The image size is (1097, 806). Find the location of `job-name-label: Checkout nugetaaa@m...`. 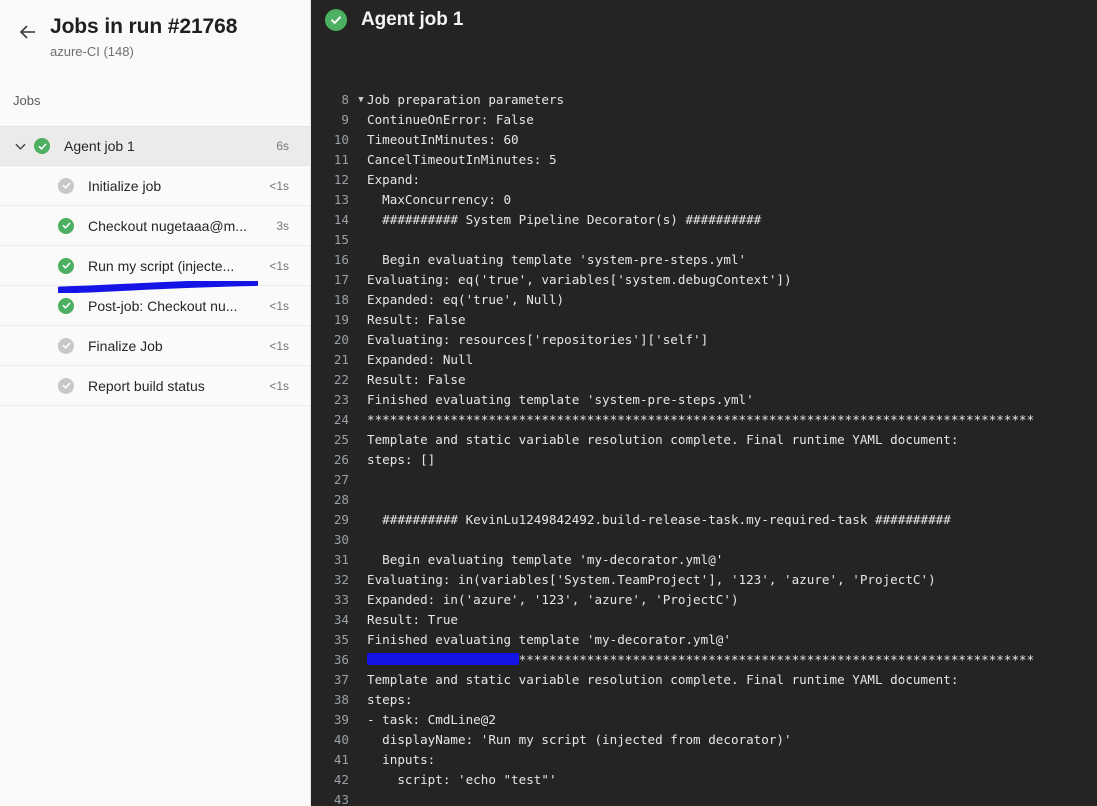

job-name-label: Checkout nugetaaa@m... is located at coordinates (167, 225).